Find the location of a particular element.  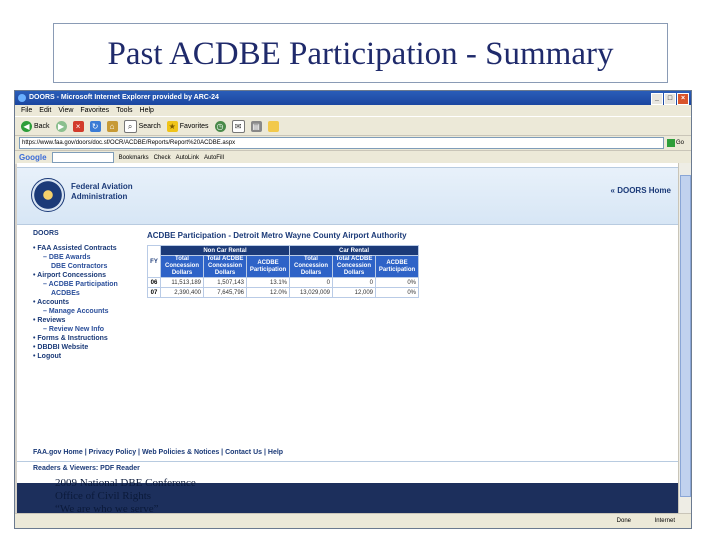

slide-title-frame: Past ACDBE Participation - Summary is located at coordinates (360, 53).